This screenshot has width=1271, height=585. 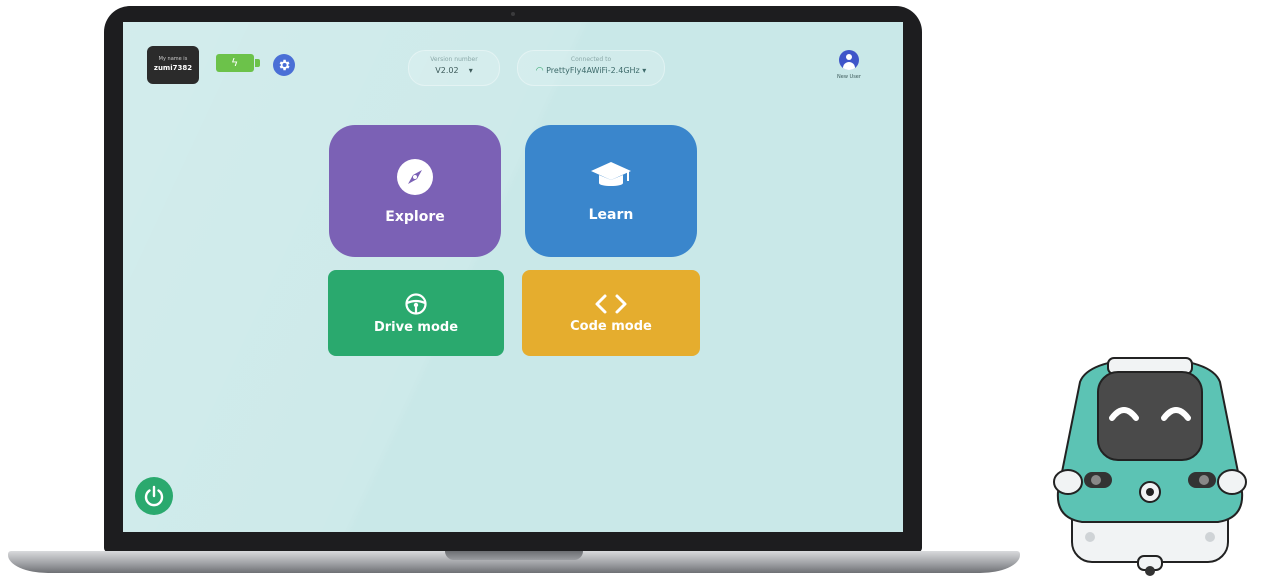 What do you see at coordinates (611, 191) in the screenshot?
I see `learn-tile: Learn` at bounding box center [611, 191].